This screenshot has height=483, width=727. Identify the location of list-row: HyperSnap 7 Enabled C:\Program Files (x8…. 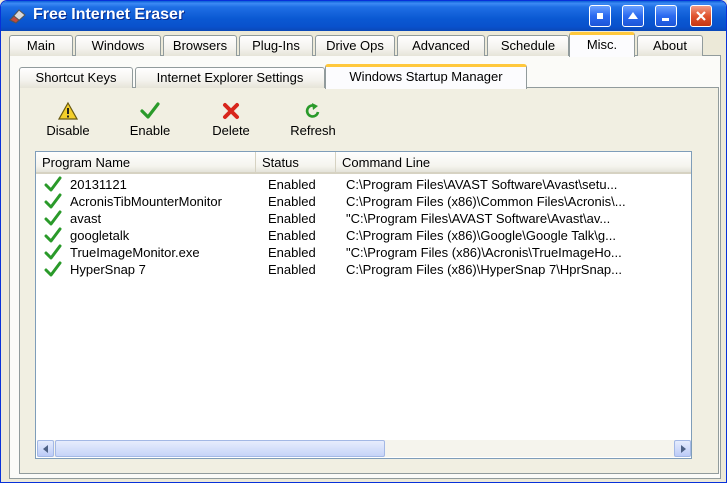
(363, 269).